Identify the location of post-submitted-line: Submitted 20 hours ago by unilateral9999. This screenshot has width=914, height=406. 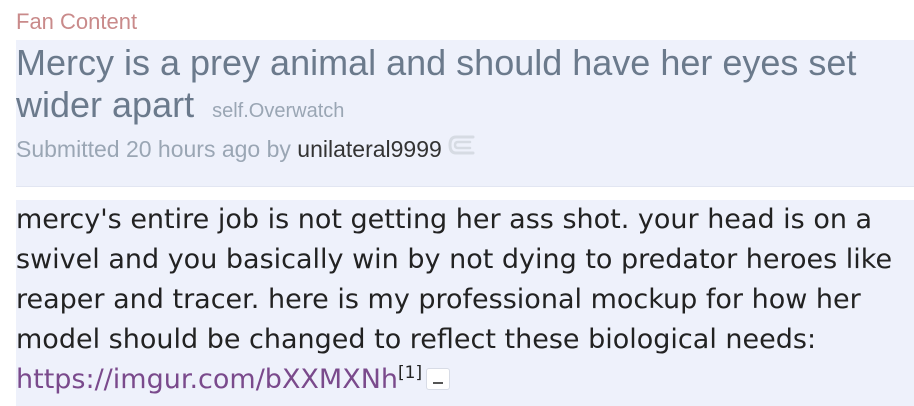
(246, 149).